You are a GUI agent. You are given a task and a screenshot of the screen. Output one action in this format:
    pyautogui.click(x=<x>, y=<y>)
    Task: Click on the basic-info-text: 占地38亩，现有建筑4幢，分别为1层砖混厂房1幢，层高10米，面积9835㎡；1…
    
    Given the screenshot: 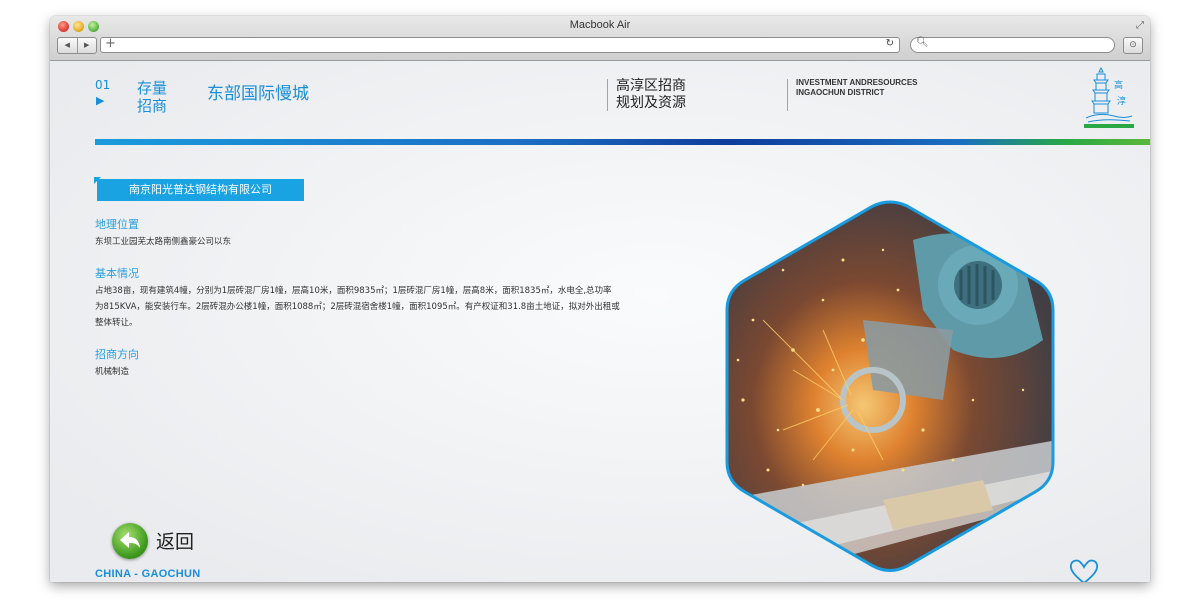 What is the action you would take?
    pyautogui.click(x=357, y=307)
    